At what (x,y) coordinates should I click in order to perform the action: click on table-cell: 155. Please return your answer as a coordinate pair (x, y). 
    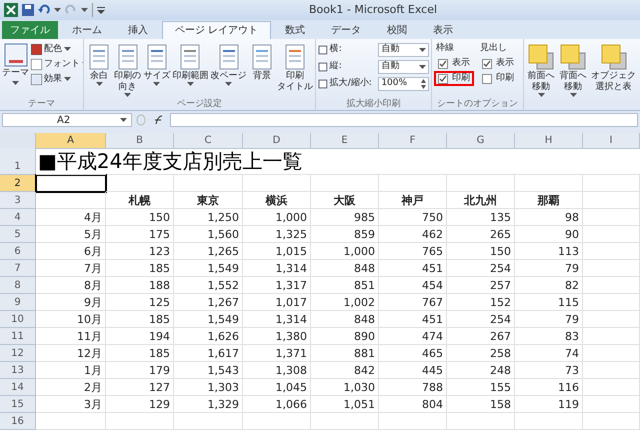
    Looking at the image, I should click on (481, 387).